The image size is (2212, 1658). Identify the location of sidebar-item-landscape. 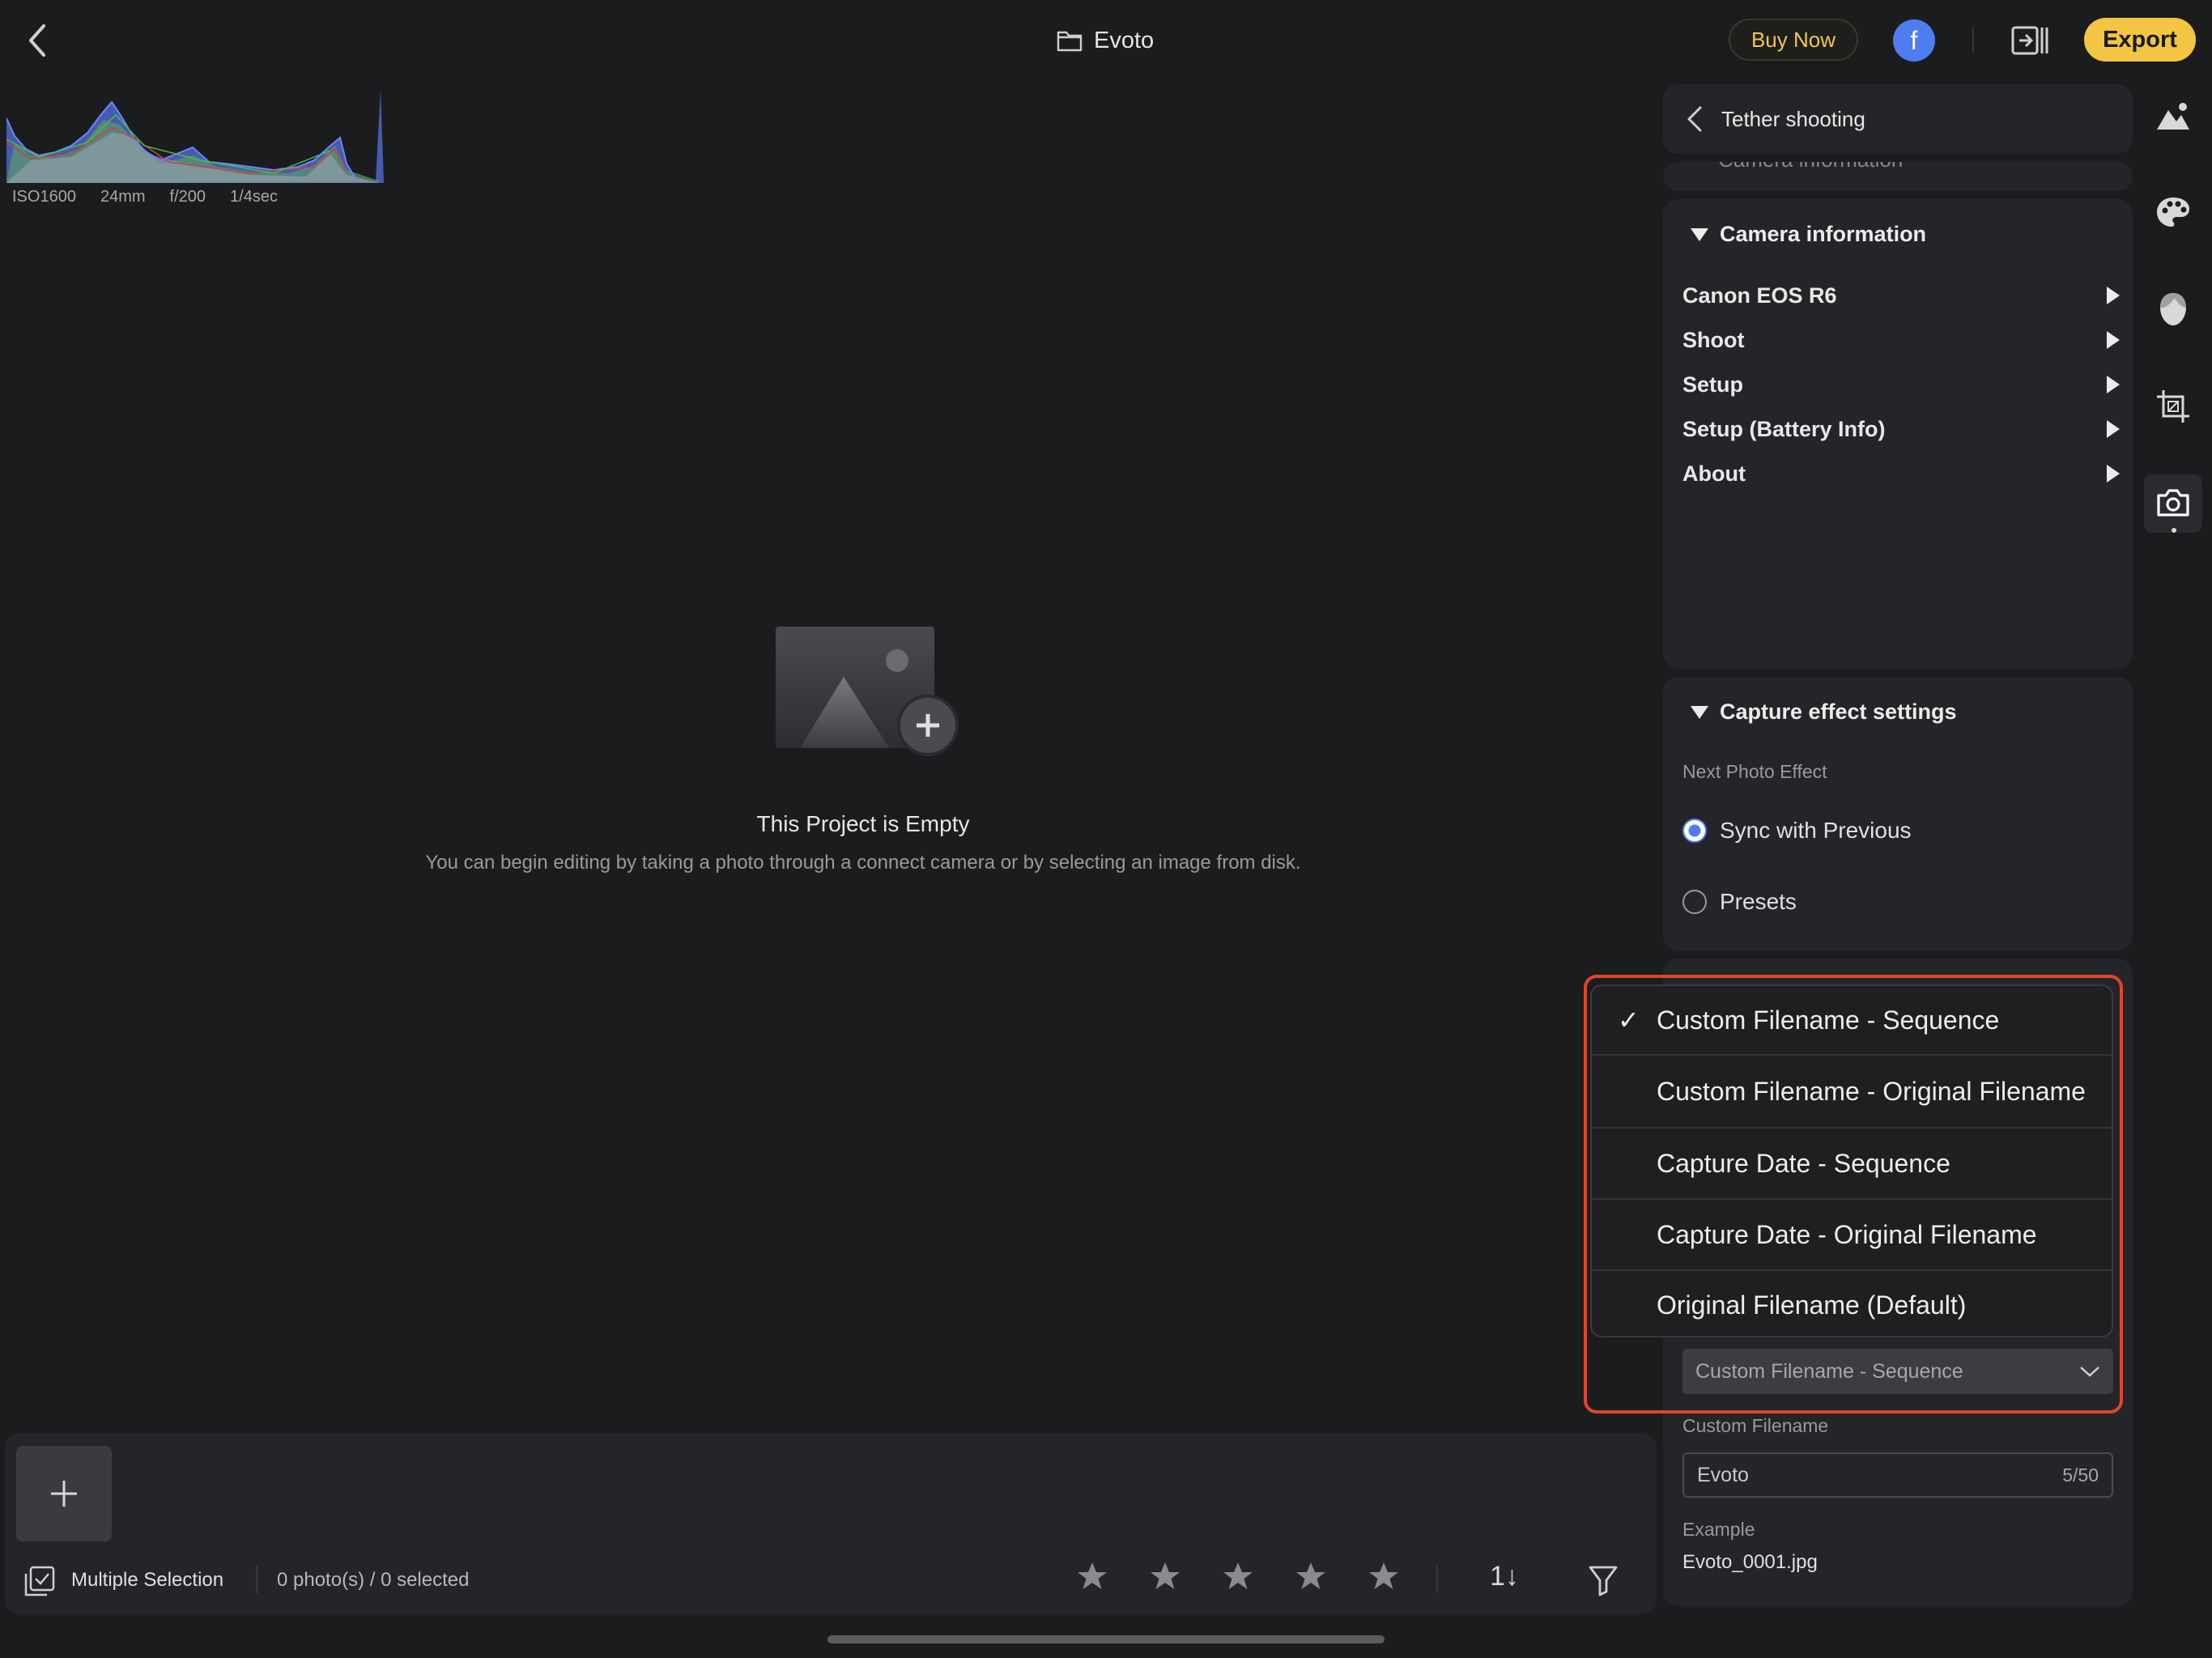
(2173, 116).